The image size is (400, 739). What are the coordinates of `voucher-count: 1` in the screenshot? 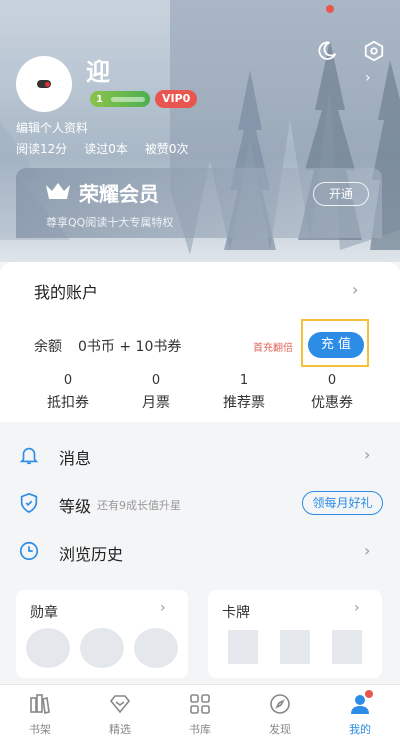 It's located at (244, 380).